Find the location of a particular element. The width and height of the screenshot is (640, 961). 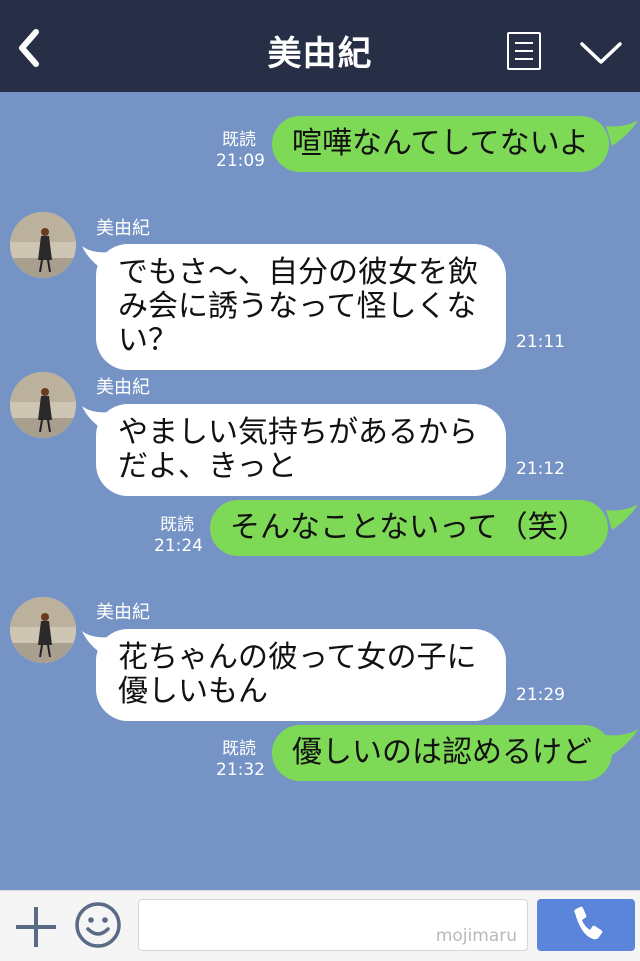

chat-header: 美由紀 is located at coordinates (320, 46).